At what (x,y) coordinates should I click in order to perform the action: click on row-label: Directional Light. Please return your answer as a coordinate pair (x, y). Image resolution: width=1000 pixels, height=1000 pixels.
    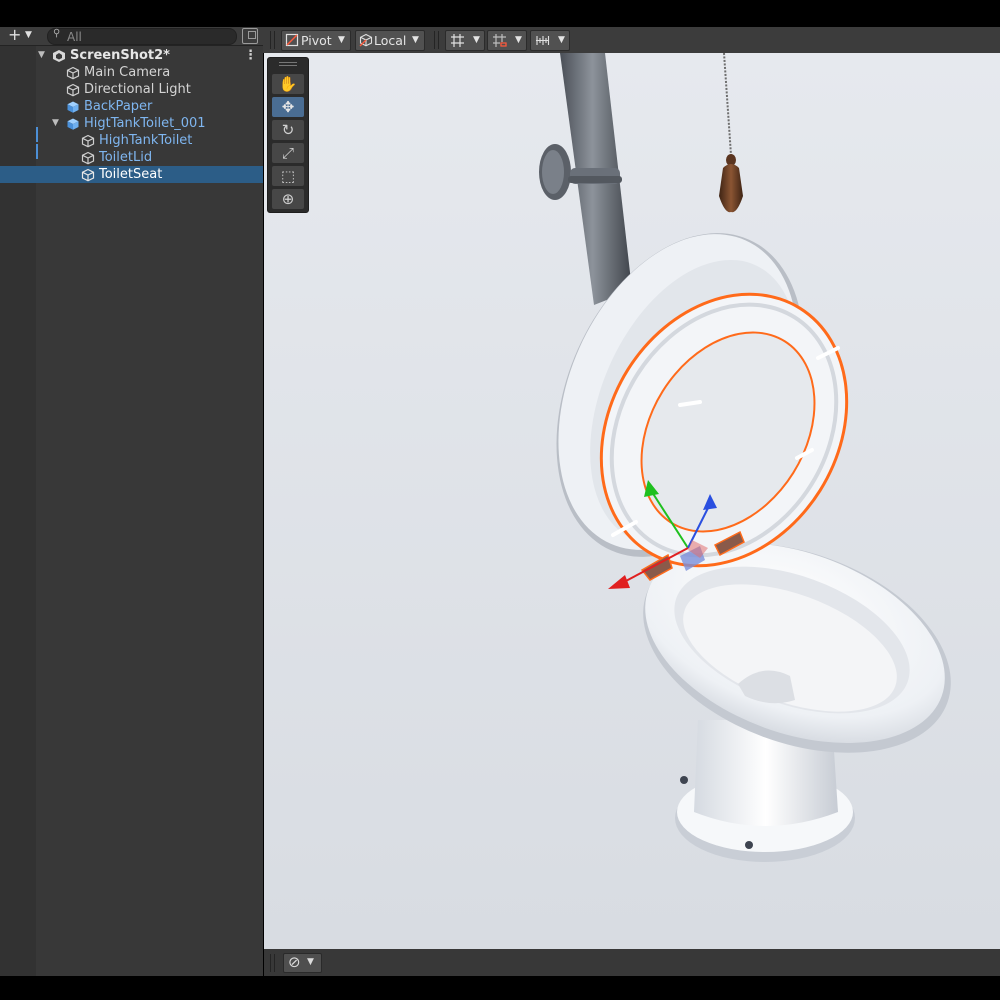
    Looking at the image, I should click on (137, 89).